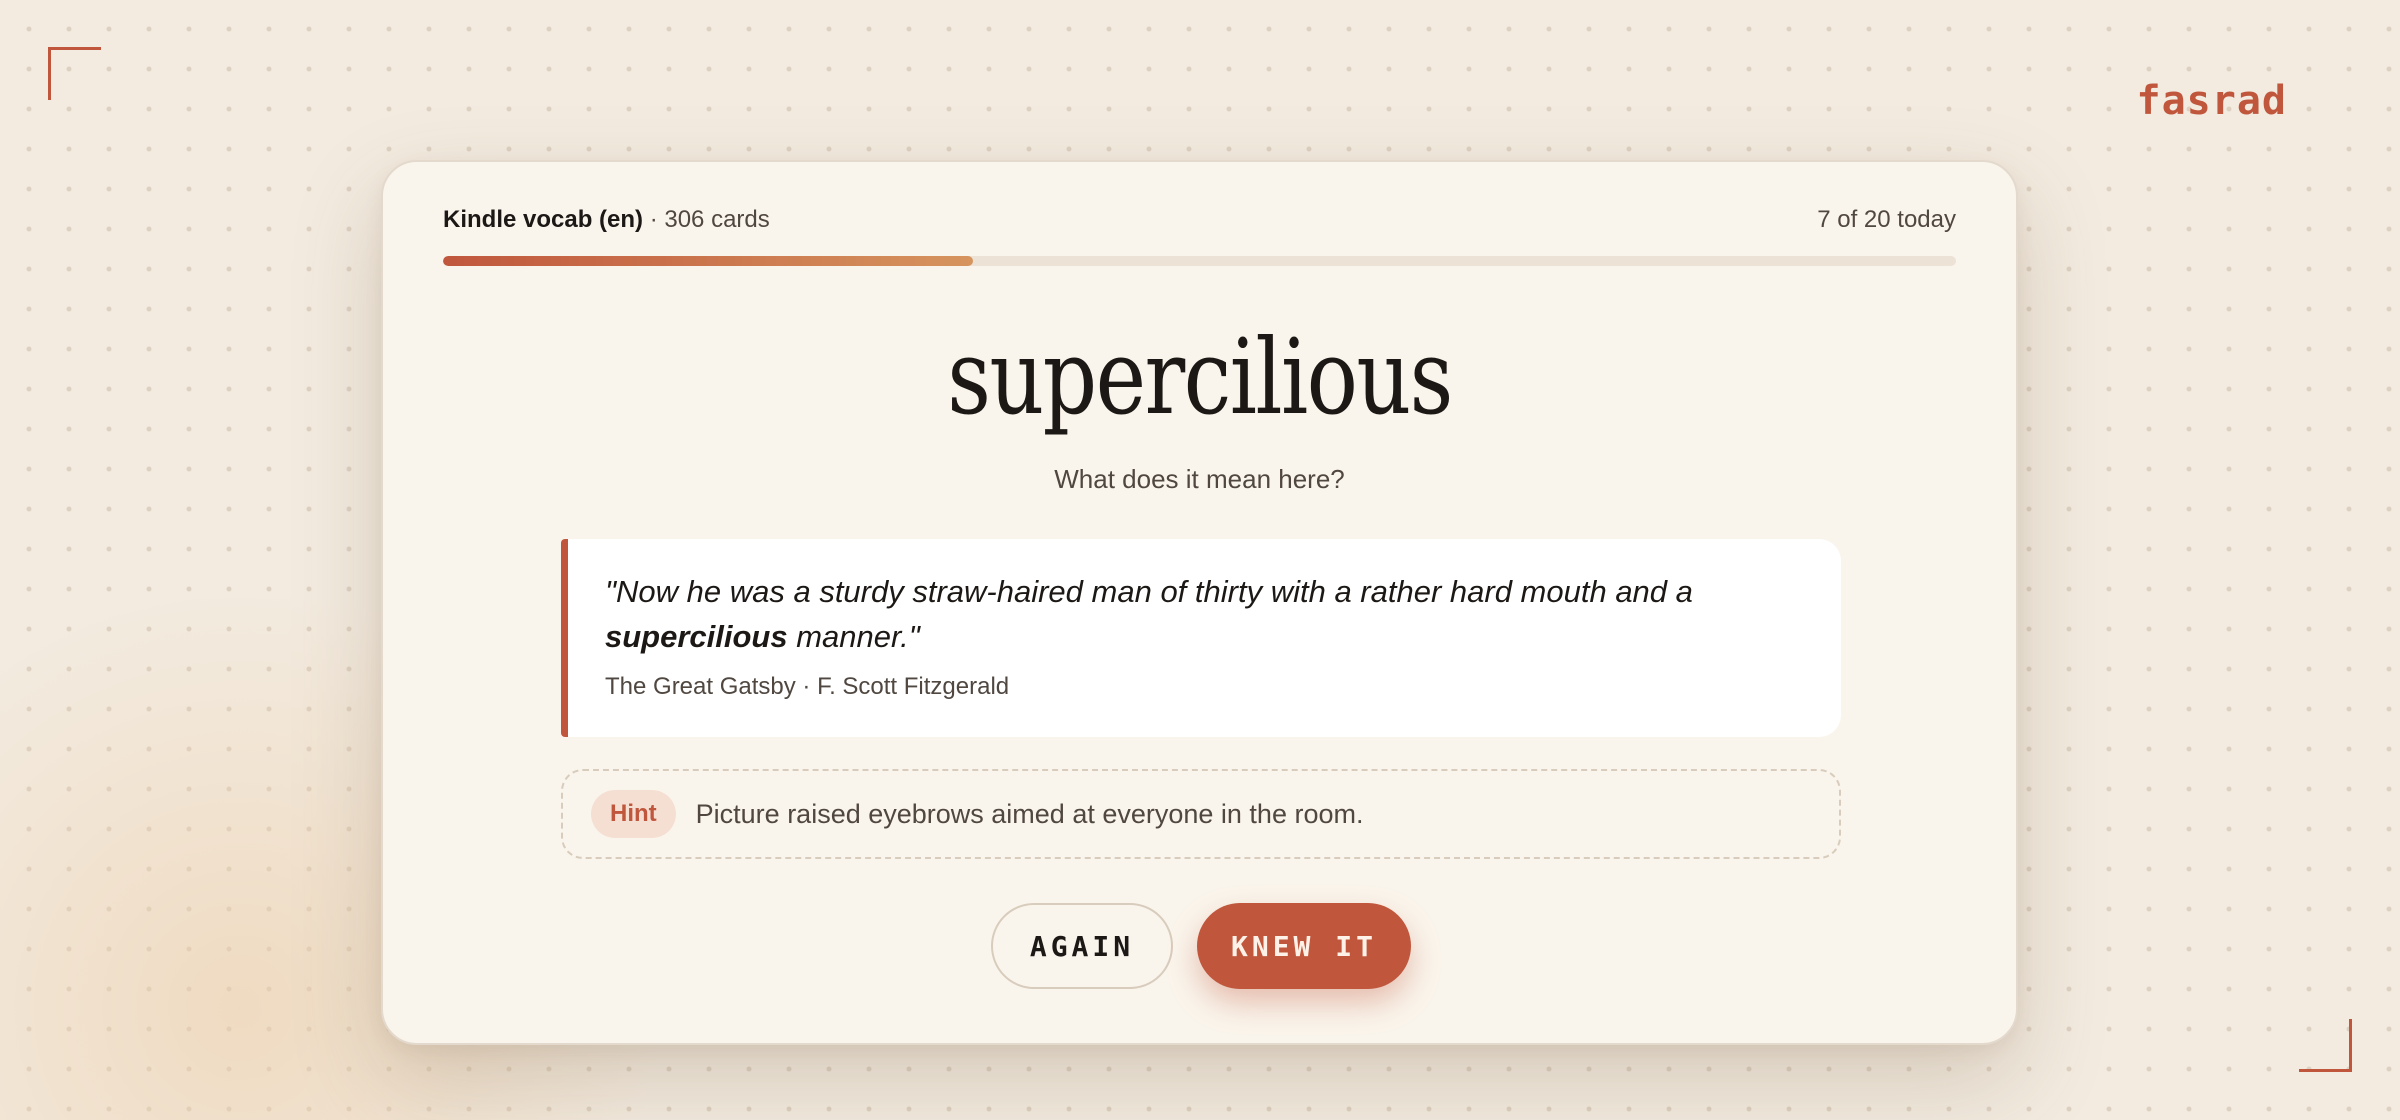 This screenshot has width=2400, height=1120. What do you see at coordinates (1304, 946) in the screenshot?
I see `knew-it-button: KNEW IT` at bounding box center [1304, 946].